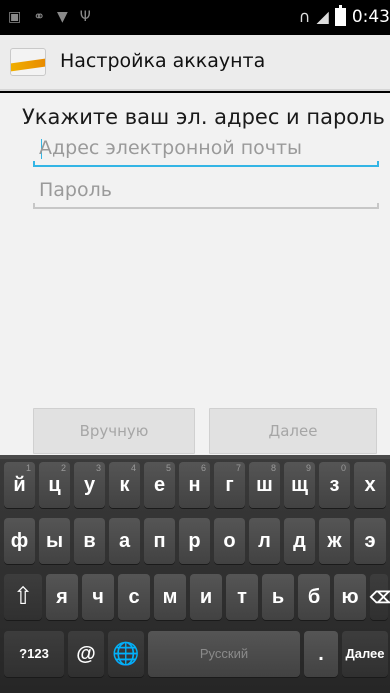 This screenshot has width=390, height=693. I want to click on email-underline-tick-left, so click(34, 164).